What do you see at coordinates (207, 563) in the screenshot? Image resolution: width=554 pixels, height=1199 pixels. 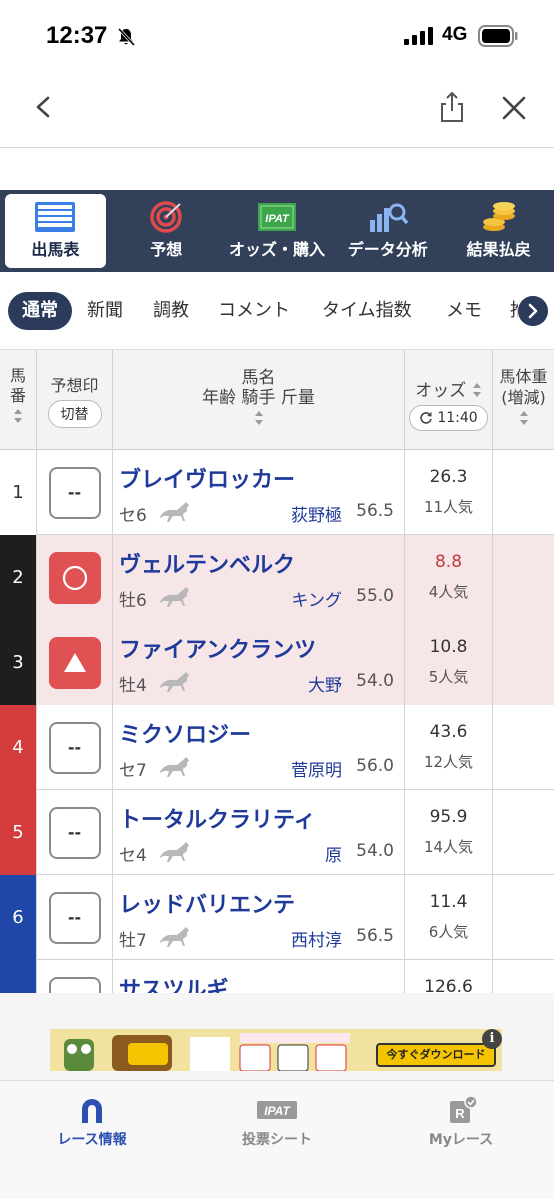 I see `horse-name-link: ヴェルテンベルク` at bounding box center [207, 563].